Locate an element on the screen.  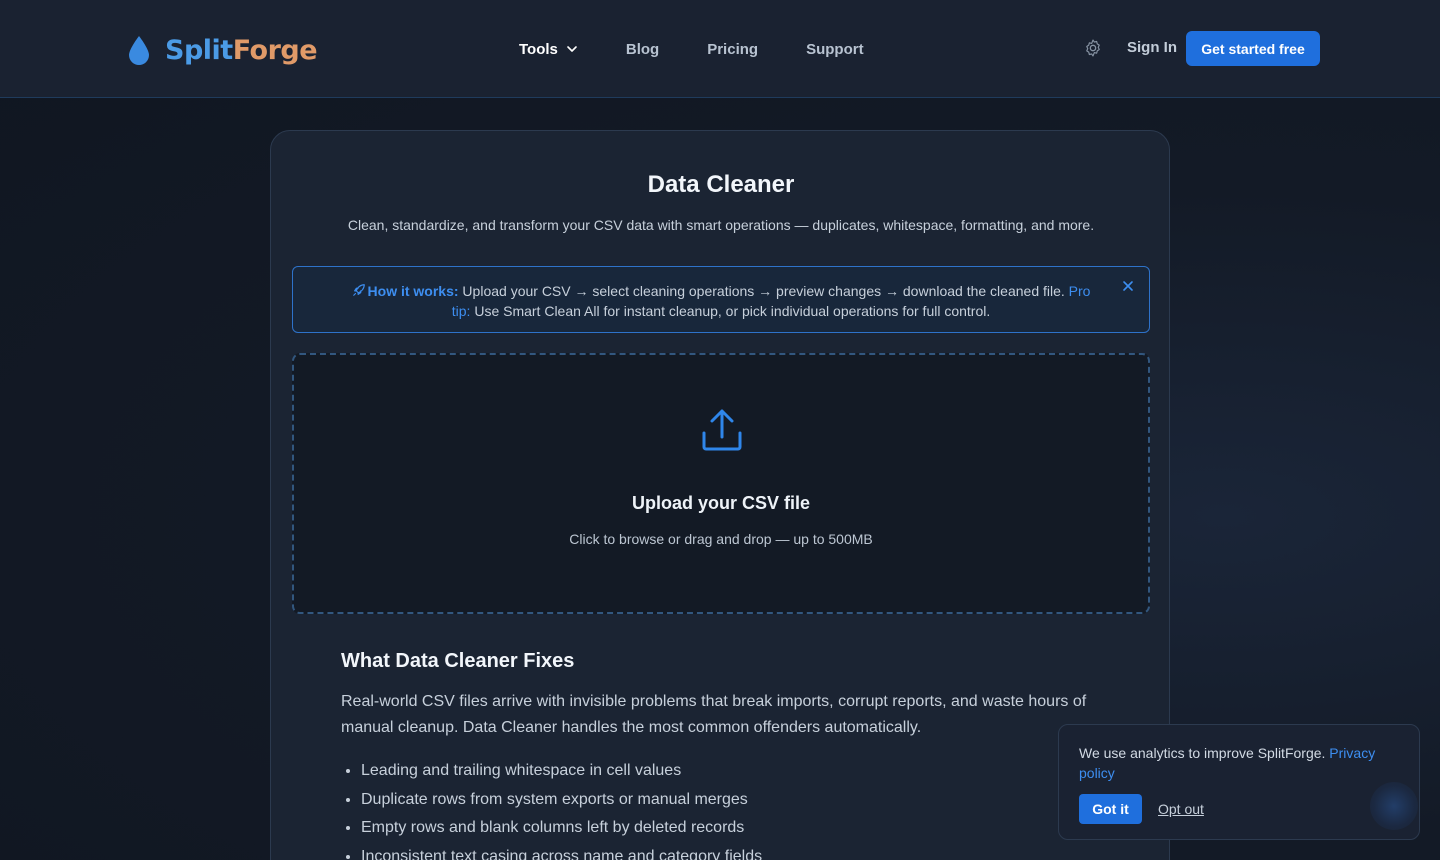
droplet-icon is located at coordinates (139, 50).